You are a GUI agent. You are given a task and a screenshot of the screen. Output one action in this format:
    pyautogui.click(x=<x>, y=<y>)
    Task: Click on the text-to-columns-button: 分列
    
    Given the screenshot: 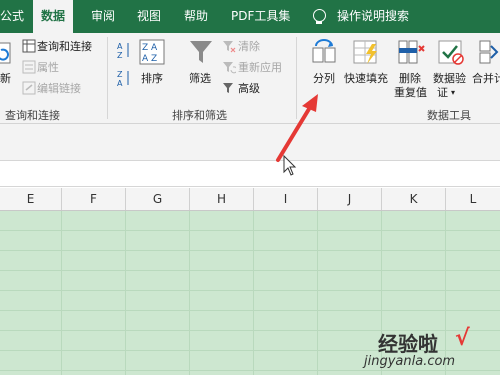 What is the action you would take?
    pyautogui.click(x=324, y=78)
    